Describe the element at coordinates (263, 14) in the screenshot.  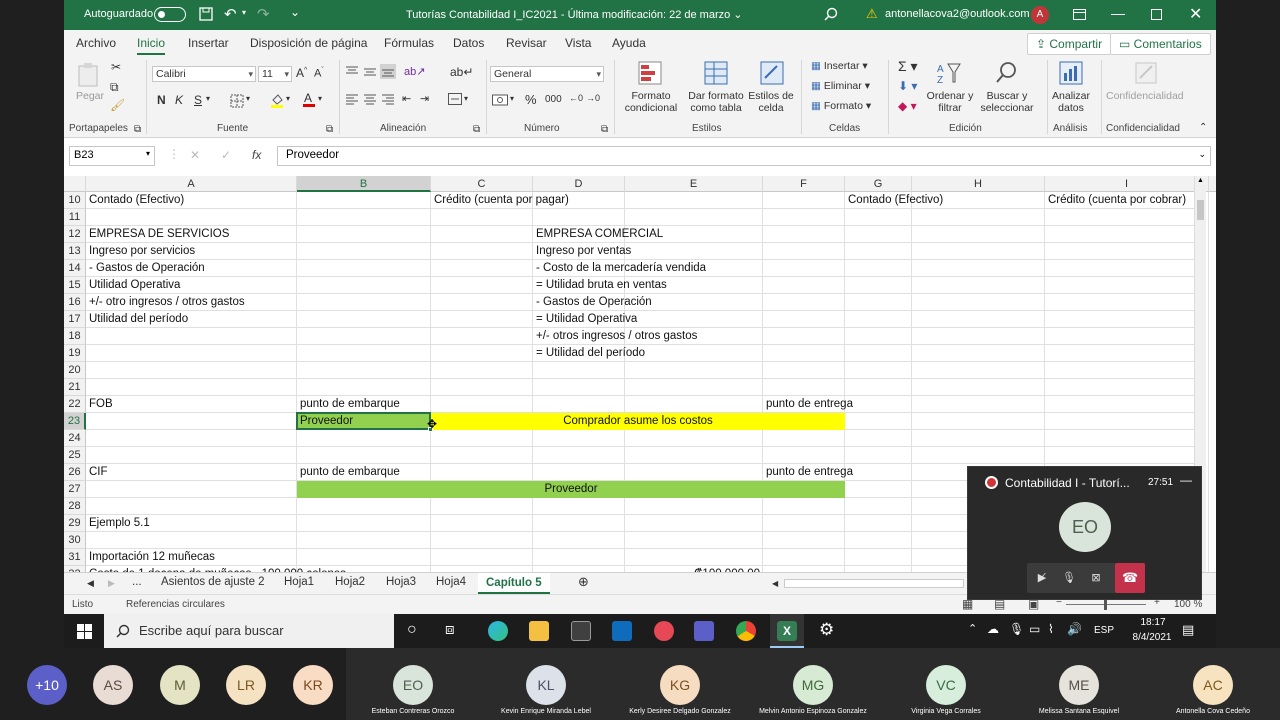
I see `redo-icon: ↷` at that location.